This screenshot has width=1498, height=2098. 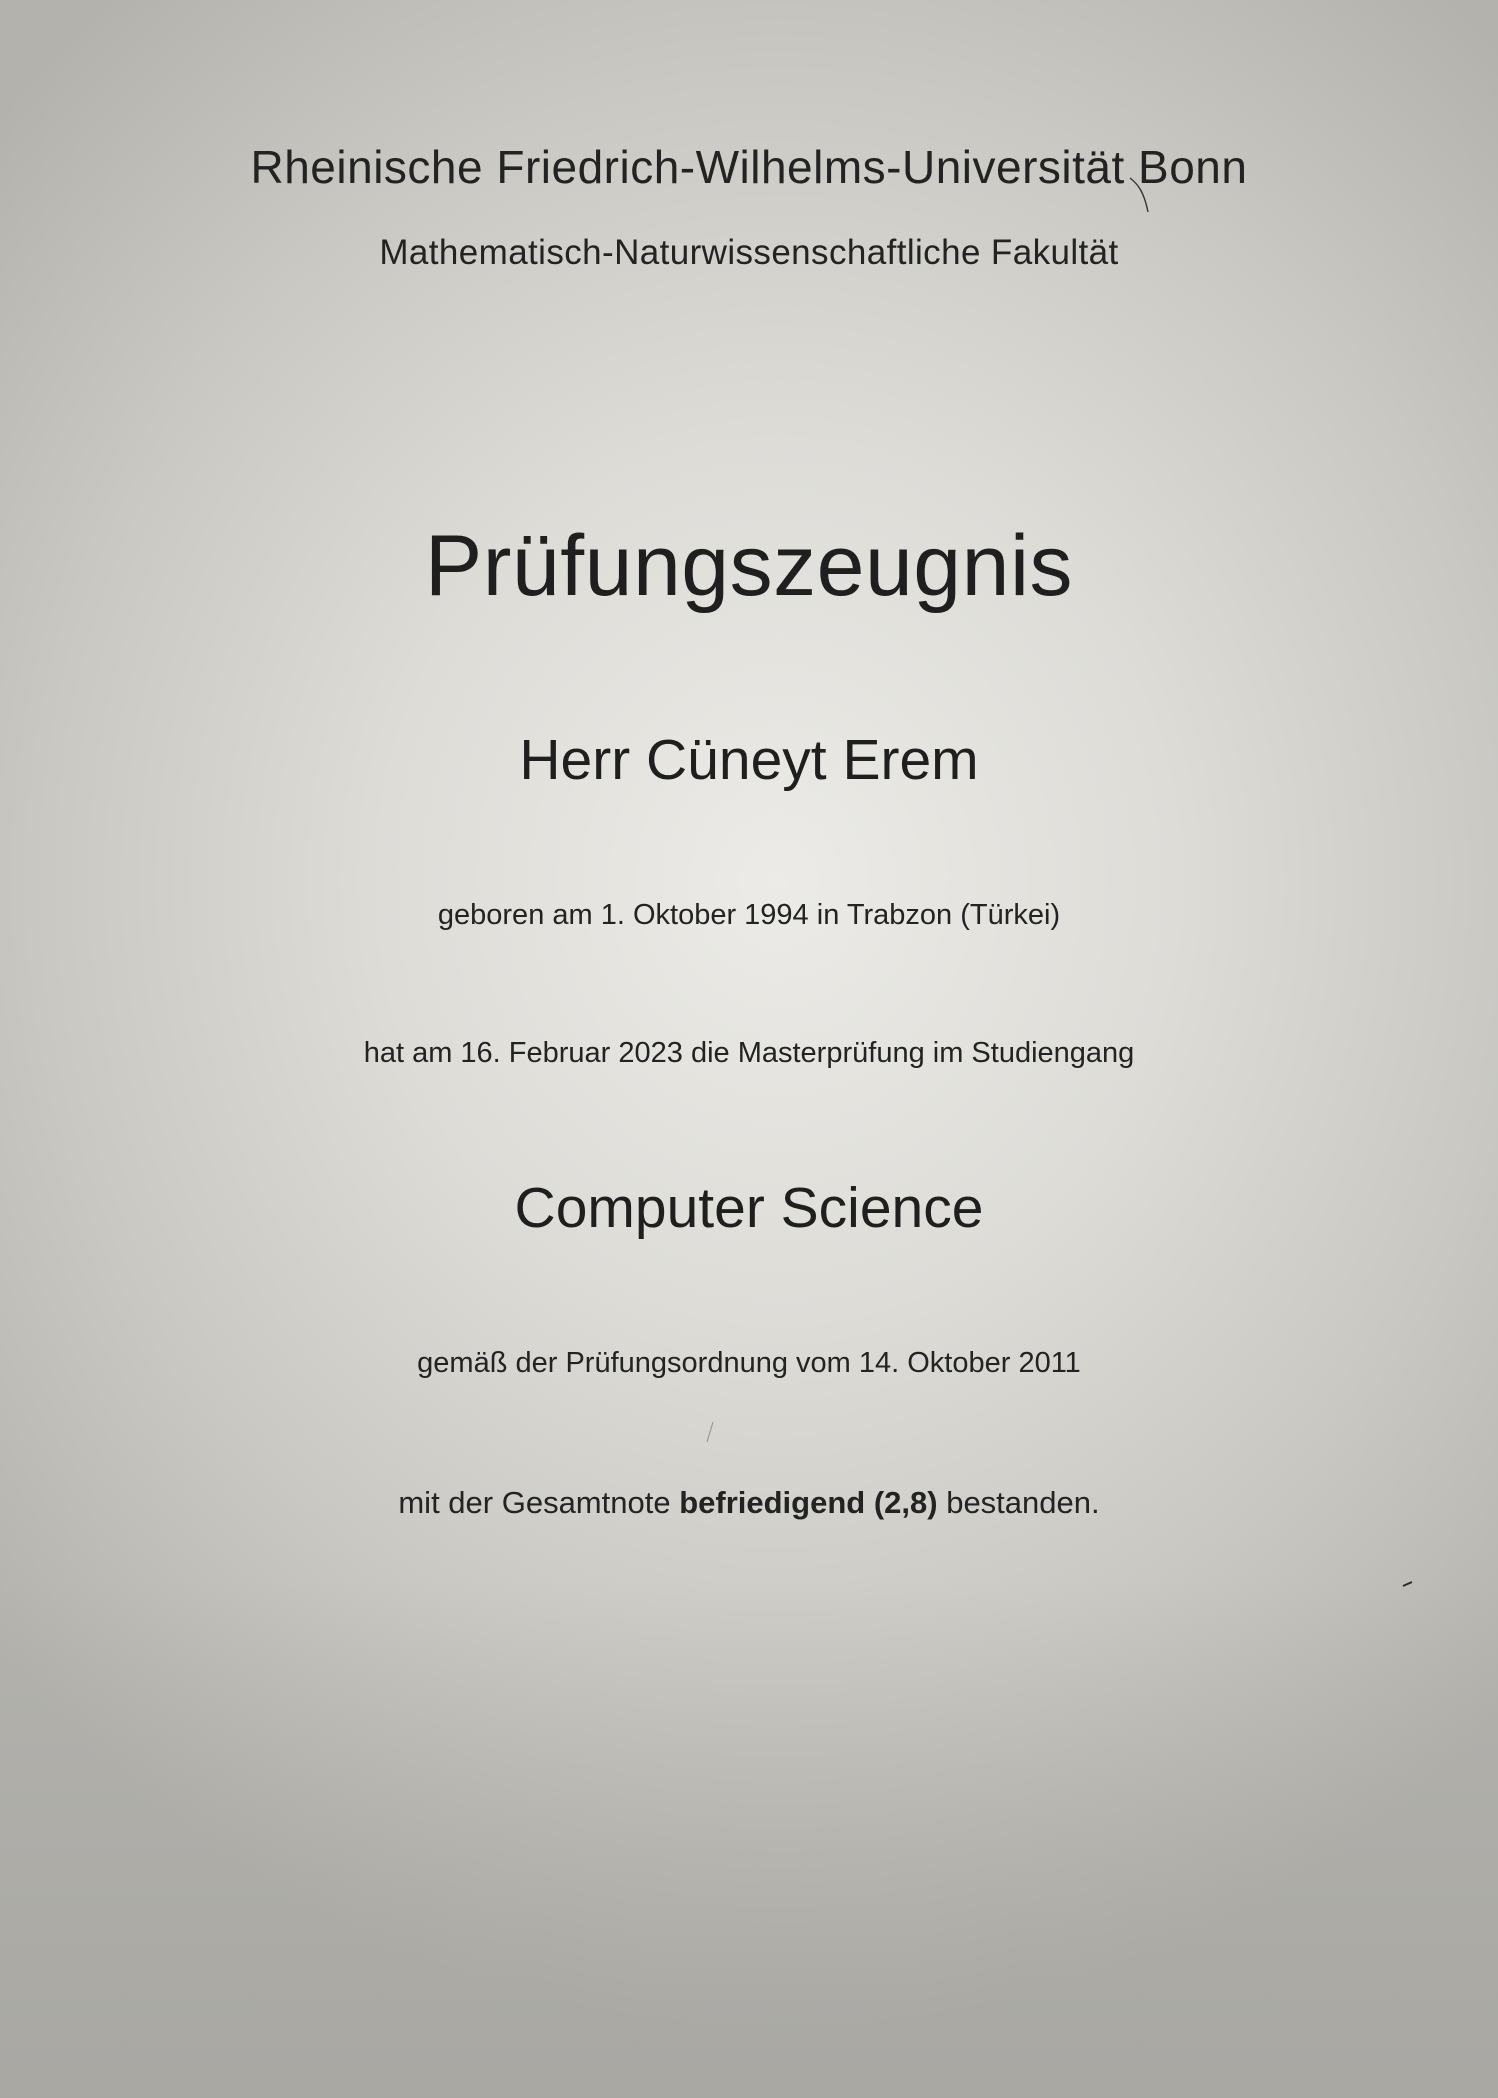 What do you see at coordinates (1023, 1502) in the screenshot?
I see `grade-suffix: bestanden.` at bounding box center [1023, 1502].